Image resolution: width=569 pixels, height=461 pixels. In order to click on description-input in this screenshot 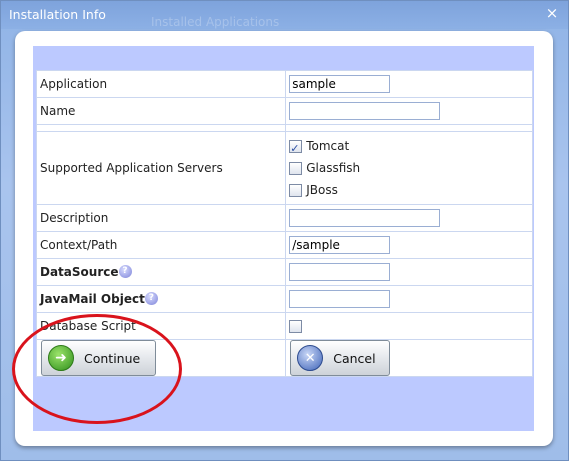, I will do `click(365, 218)`.